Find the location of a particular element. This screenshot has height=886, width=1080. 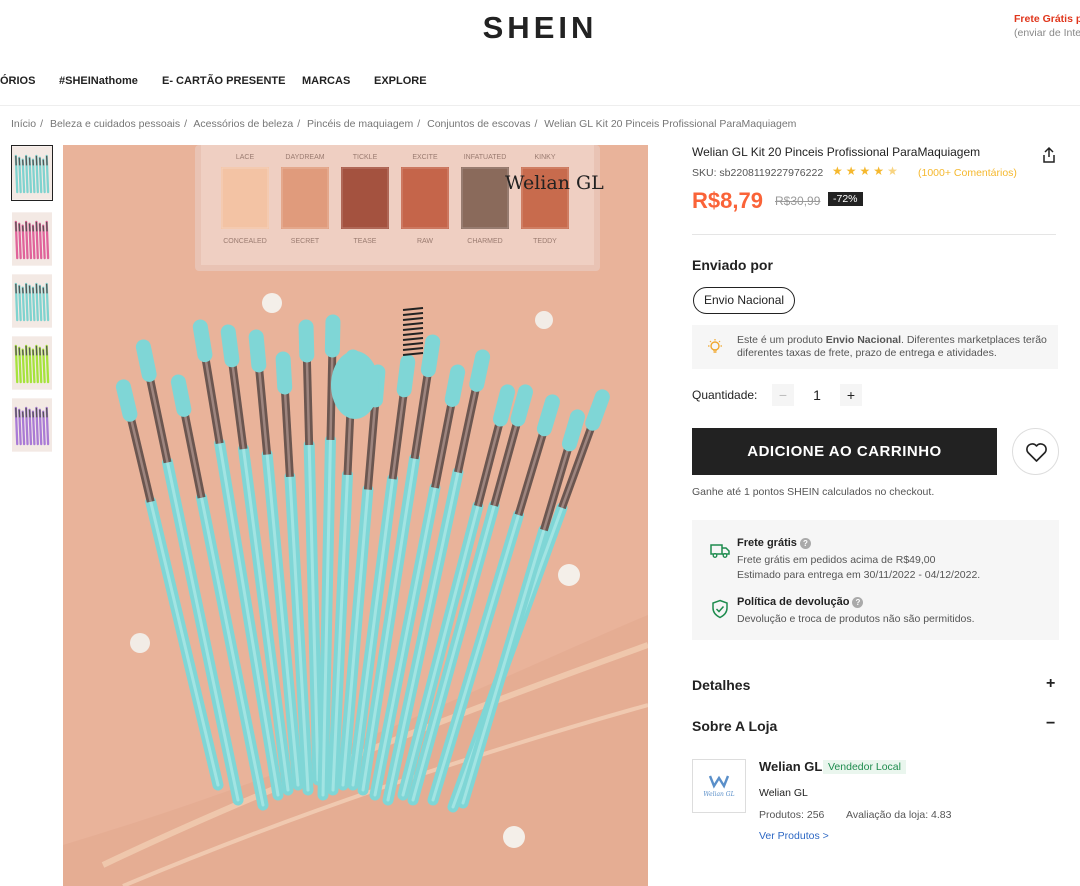

nav-item-gift-card: E- CARTÃO PRESENTE is located at coordinates (223, 81).